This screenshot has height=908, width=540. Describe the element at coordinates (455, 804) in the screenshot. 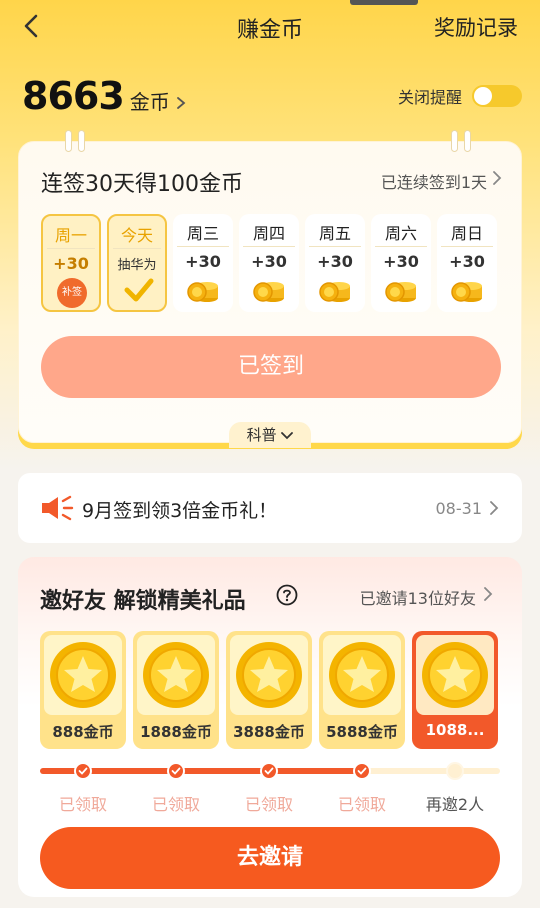

I see `reward-status: 再邀2人` at that location.